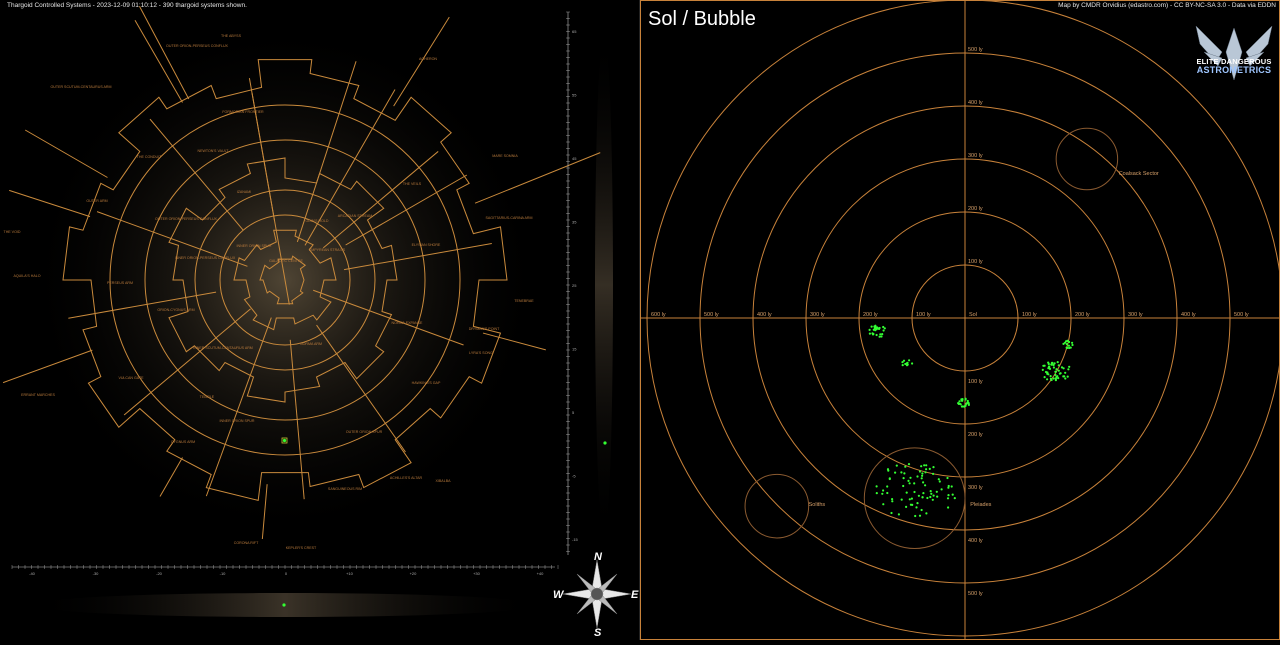 Image resolution: width=1280 pixels, height=645 pixels. What do you see at coordinates (975, 103) in the screenshot?
I see `ring-label: 400 ly` at bounding box center [975, 103].